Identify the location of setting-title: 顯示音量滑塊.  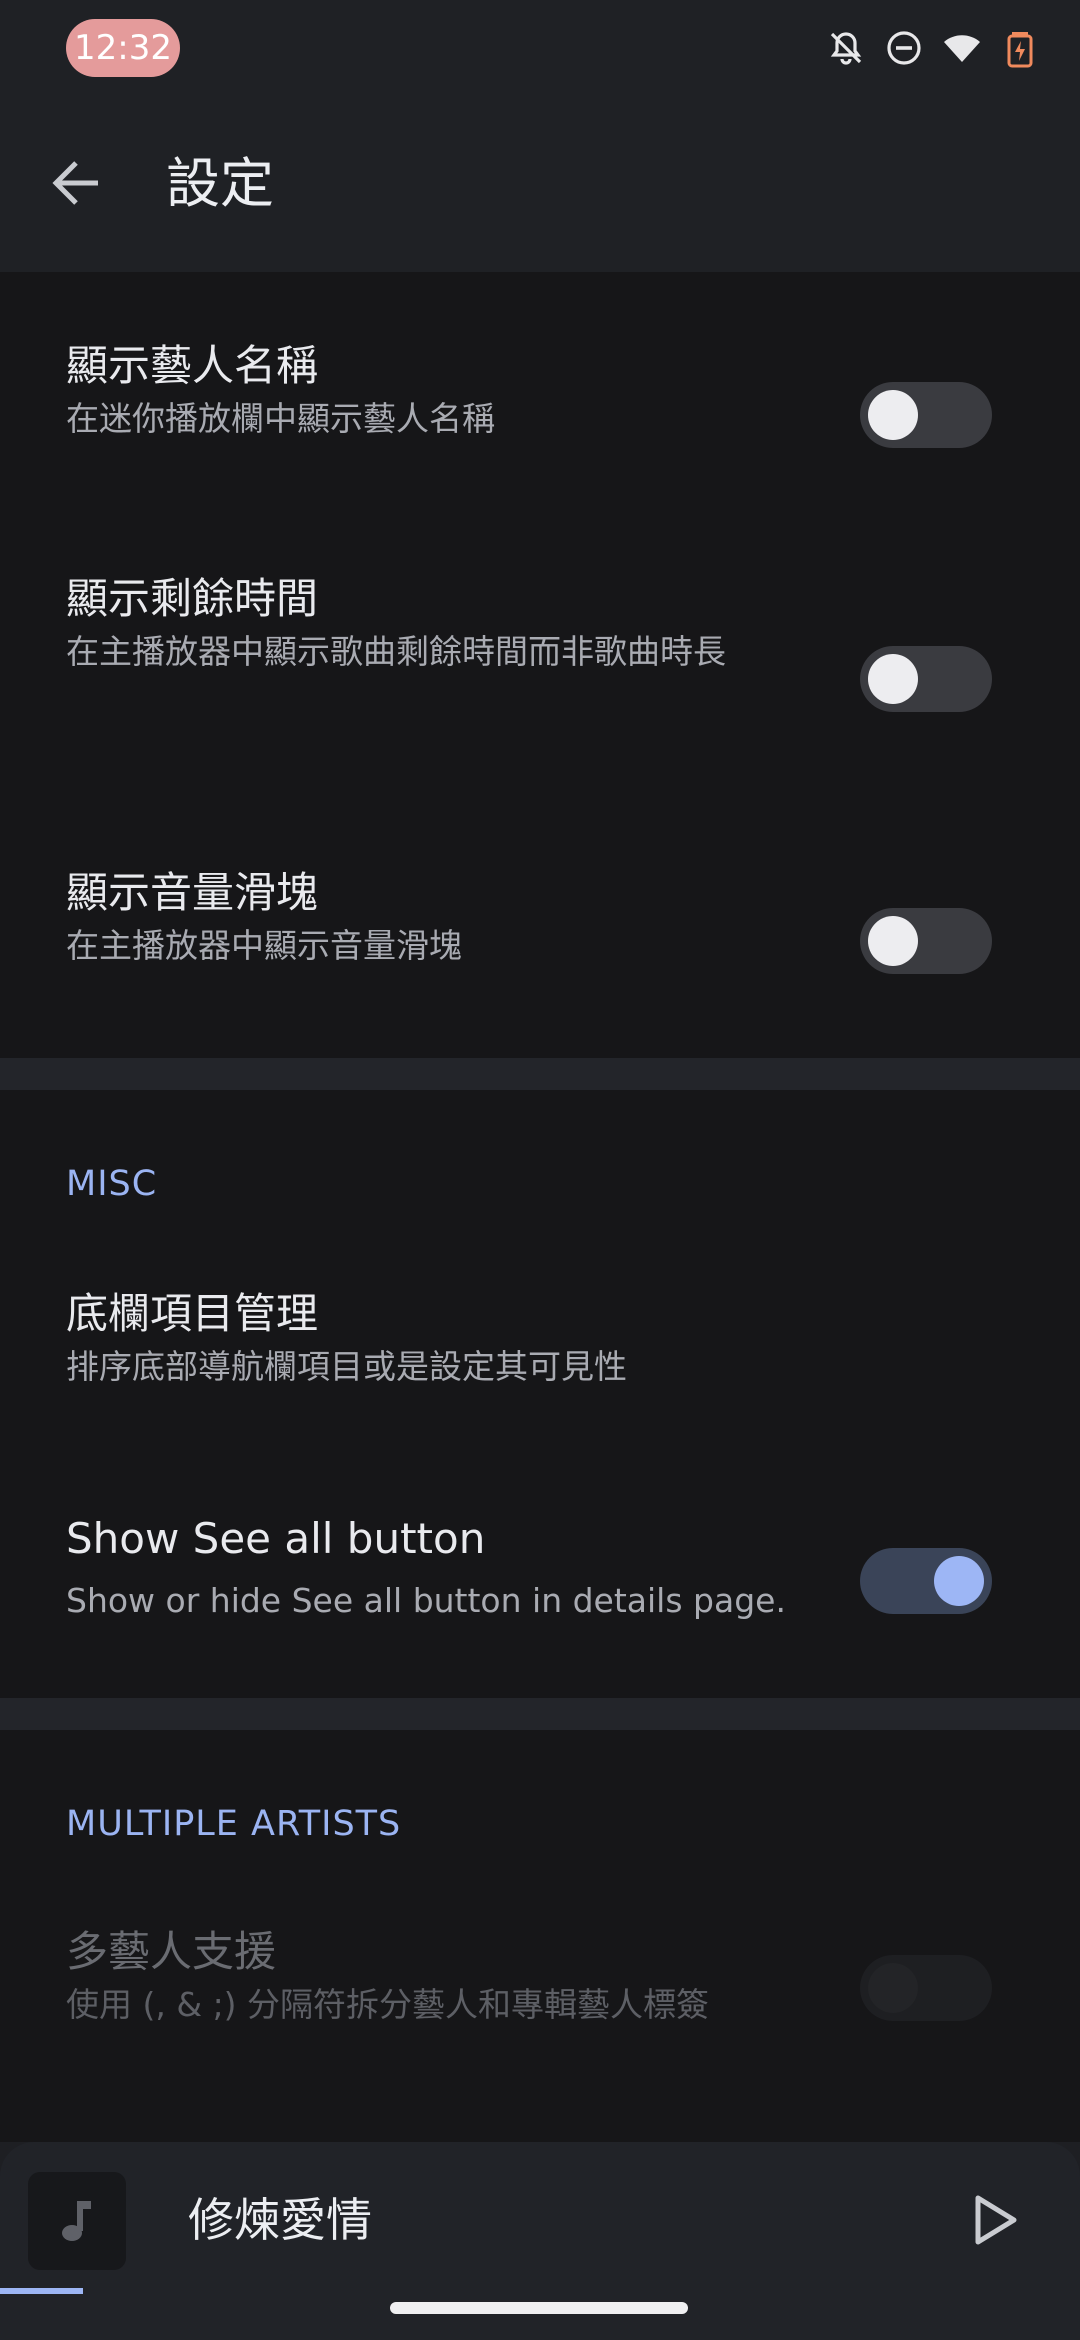
(192, 892).